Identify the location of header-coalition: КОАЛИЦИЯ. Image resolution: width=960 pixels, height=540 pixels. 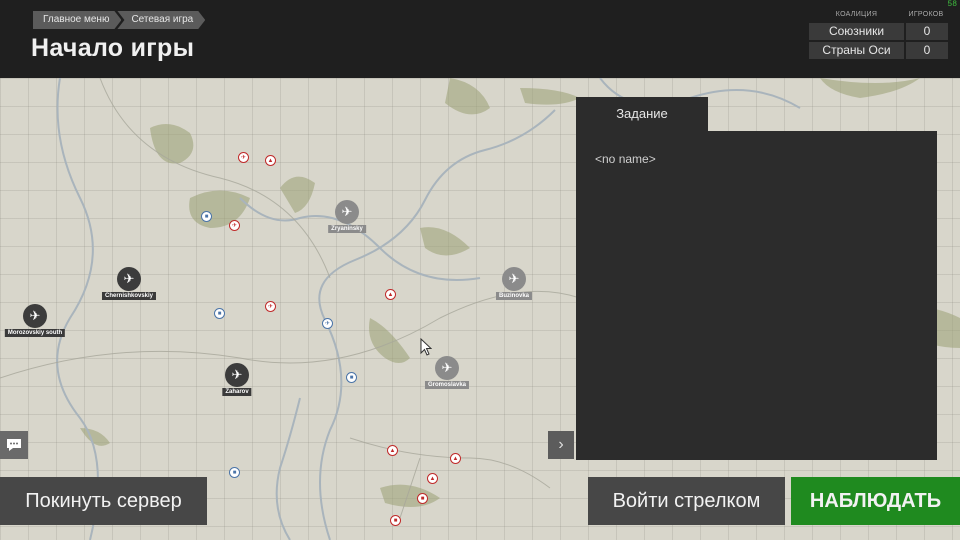
(856, 14).